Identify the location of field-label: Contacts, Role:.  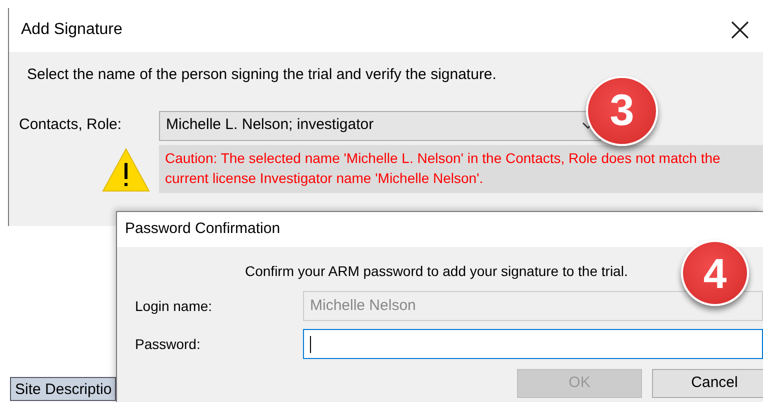
(71, 125).